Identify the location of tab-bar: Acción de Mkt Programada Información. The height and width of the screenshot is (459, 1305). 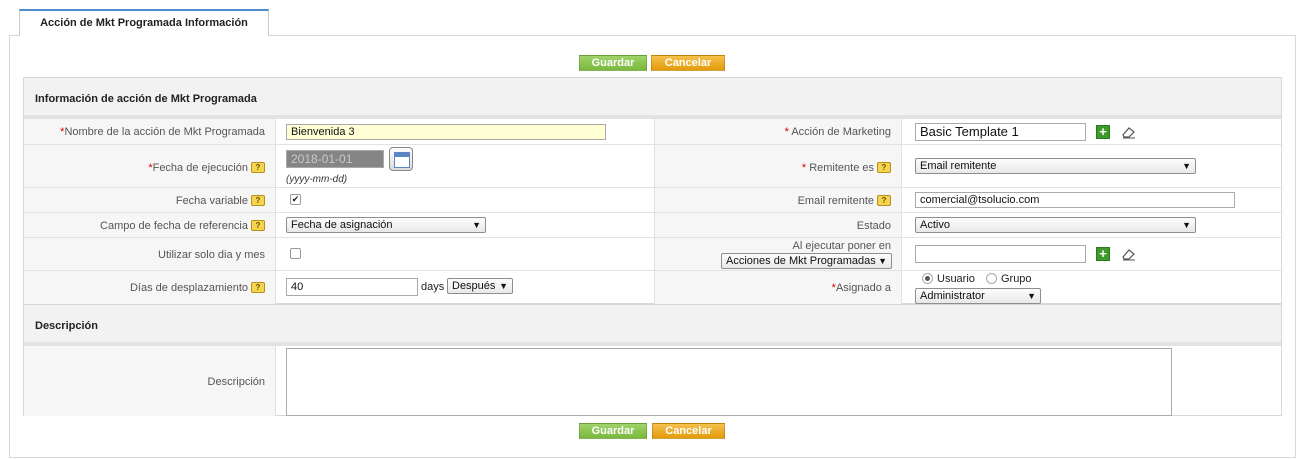
(652, 18).